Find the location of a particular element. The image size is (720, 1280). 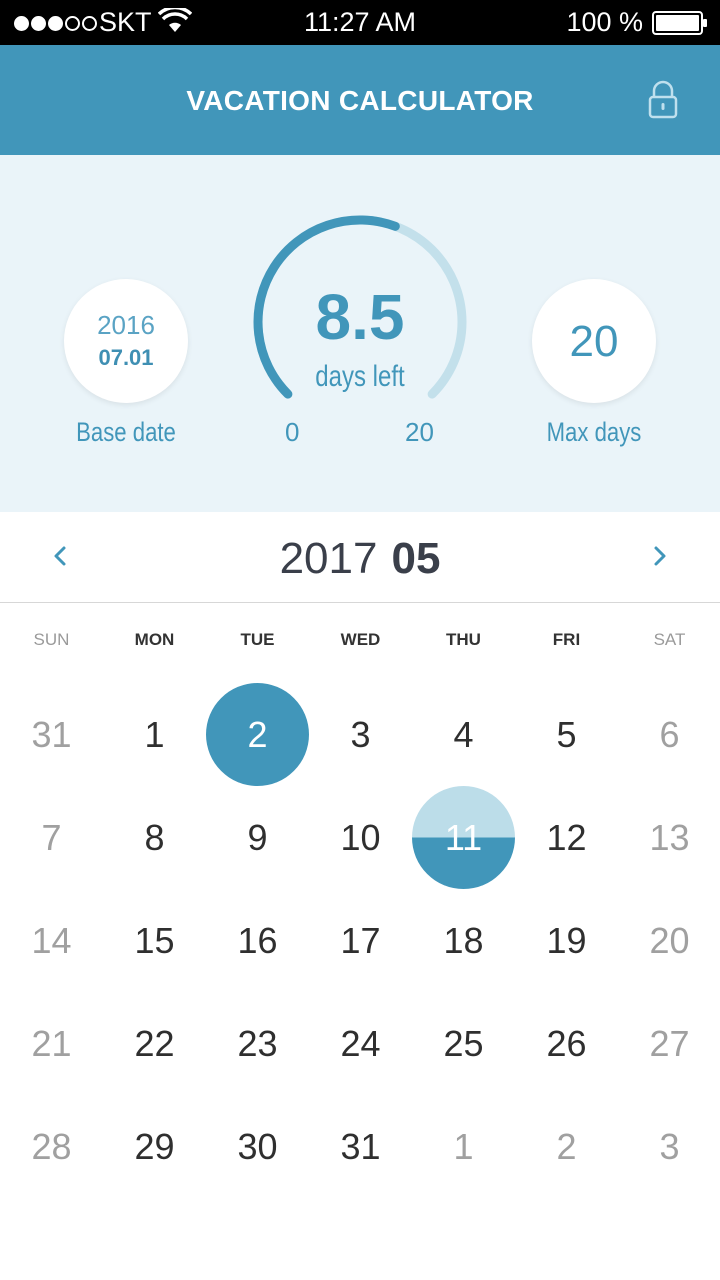

calendar-day: 8 is located at coordinates (154, 837).